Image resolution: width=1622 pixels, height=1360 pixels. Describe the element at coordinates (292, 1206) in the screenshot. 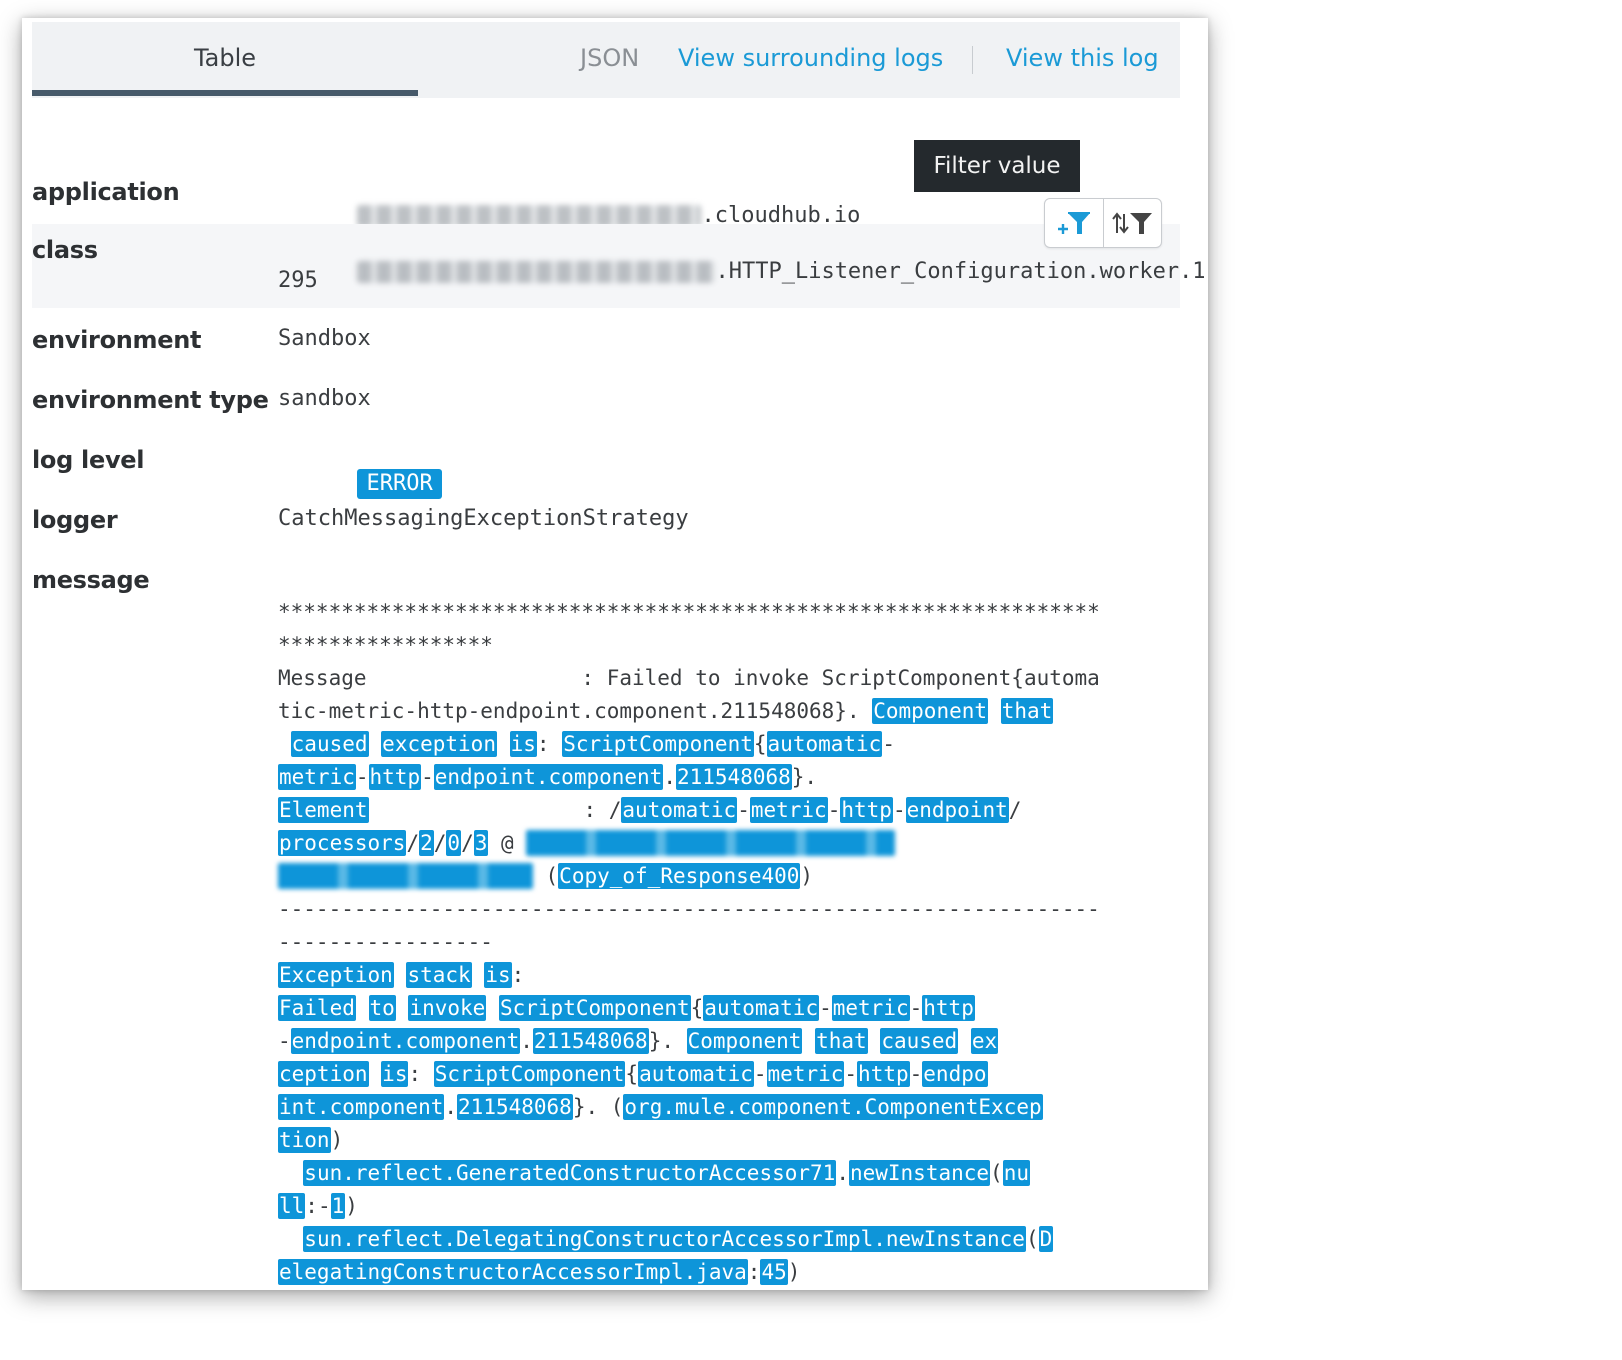

I see `highlighted-token: ll` at that location.